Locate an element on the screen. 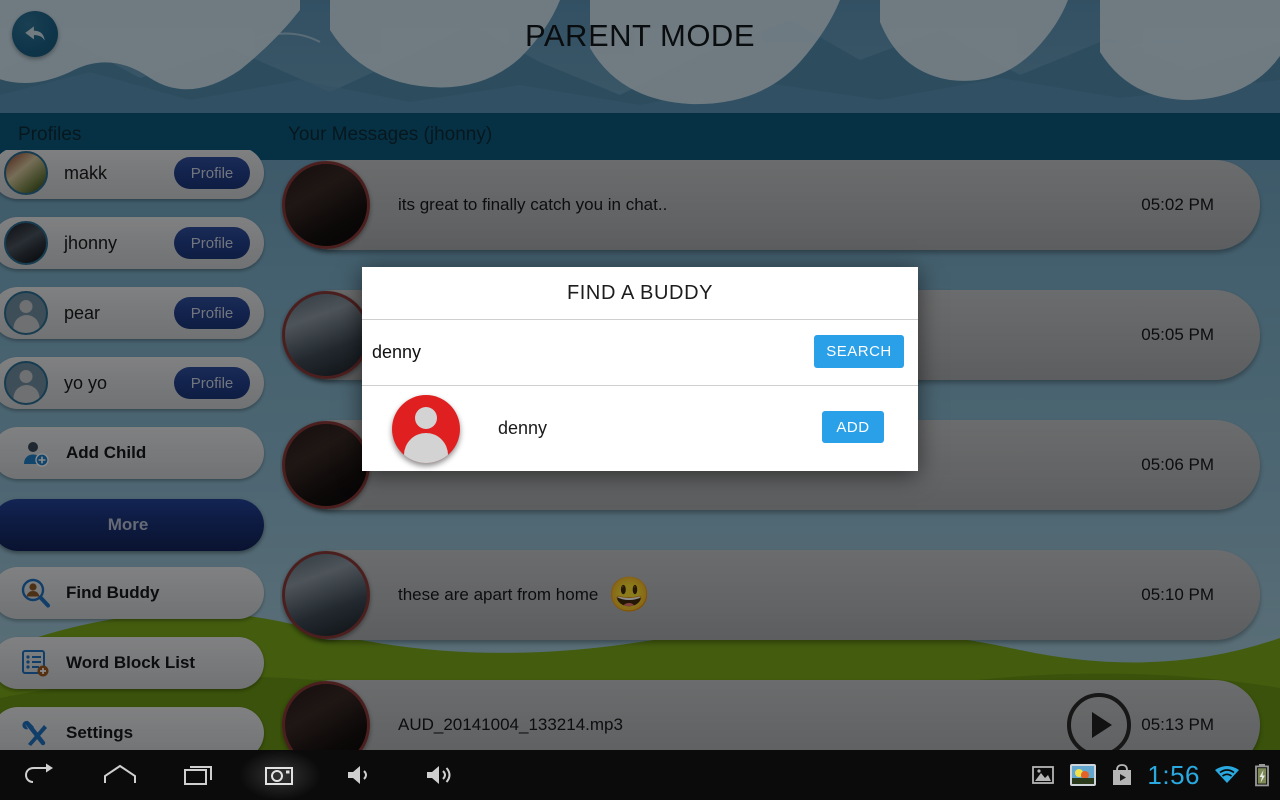 This screenshot has width=1280, height=800. home-icon is located at coordinates (120, 775).